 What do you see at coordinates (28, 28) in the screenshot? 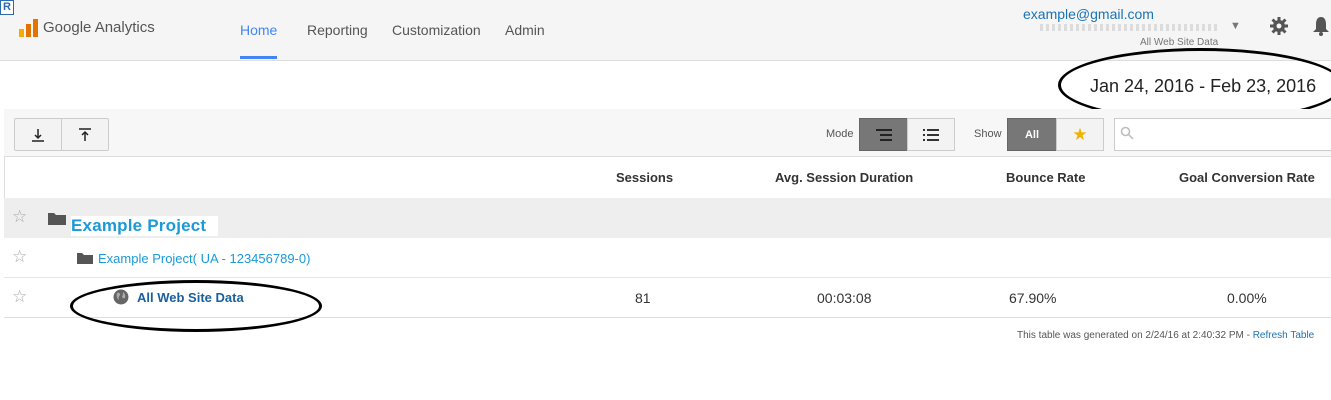
I see `google-analytics-logo-icon` at bounding box center [28, 28].